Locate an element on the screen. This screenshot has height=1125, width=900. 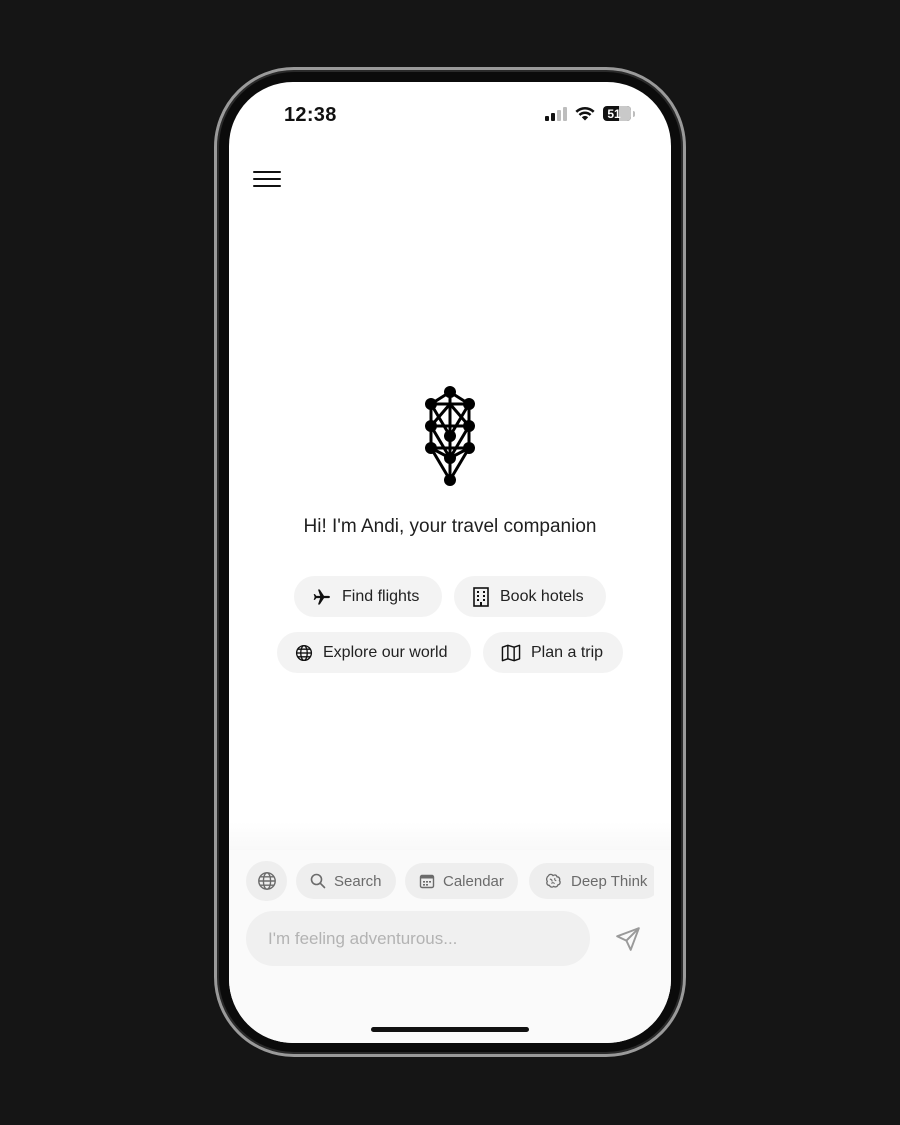
search-tool-button: Search is located at coordinates (346, 881).